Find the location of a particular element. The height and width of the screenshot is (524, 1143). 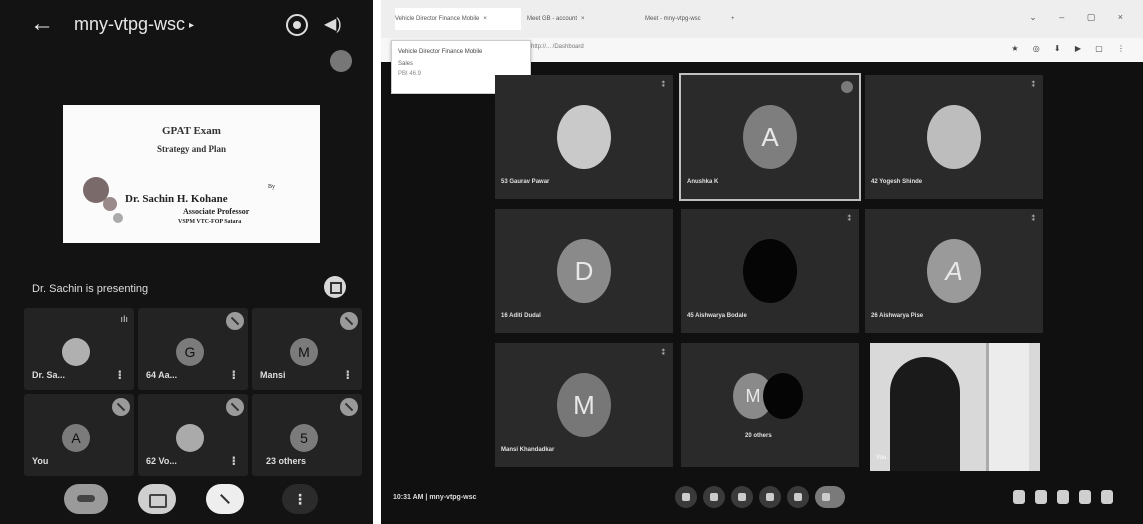

url-text: http://... /Dashboard is located at coordinates (557, 47).